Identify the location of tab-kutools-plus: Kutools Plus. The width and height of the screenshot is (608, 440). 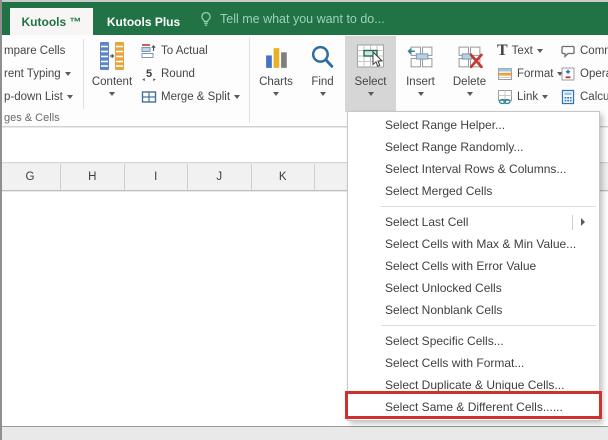
(143, 21).